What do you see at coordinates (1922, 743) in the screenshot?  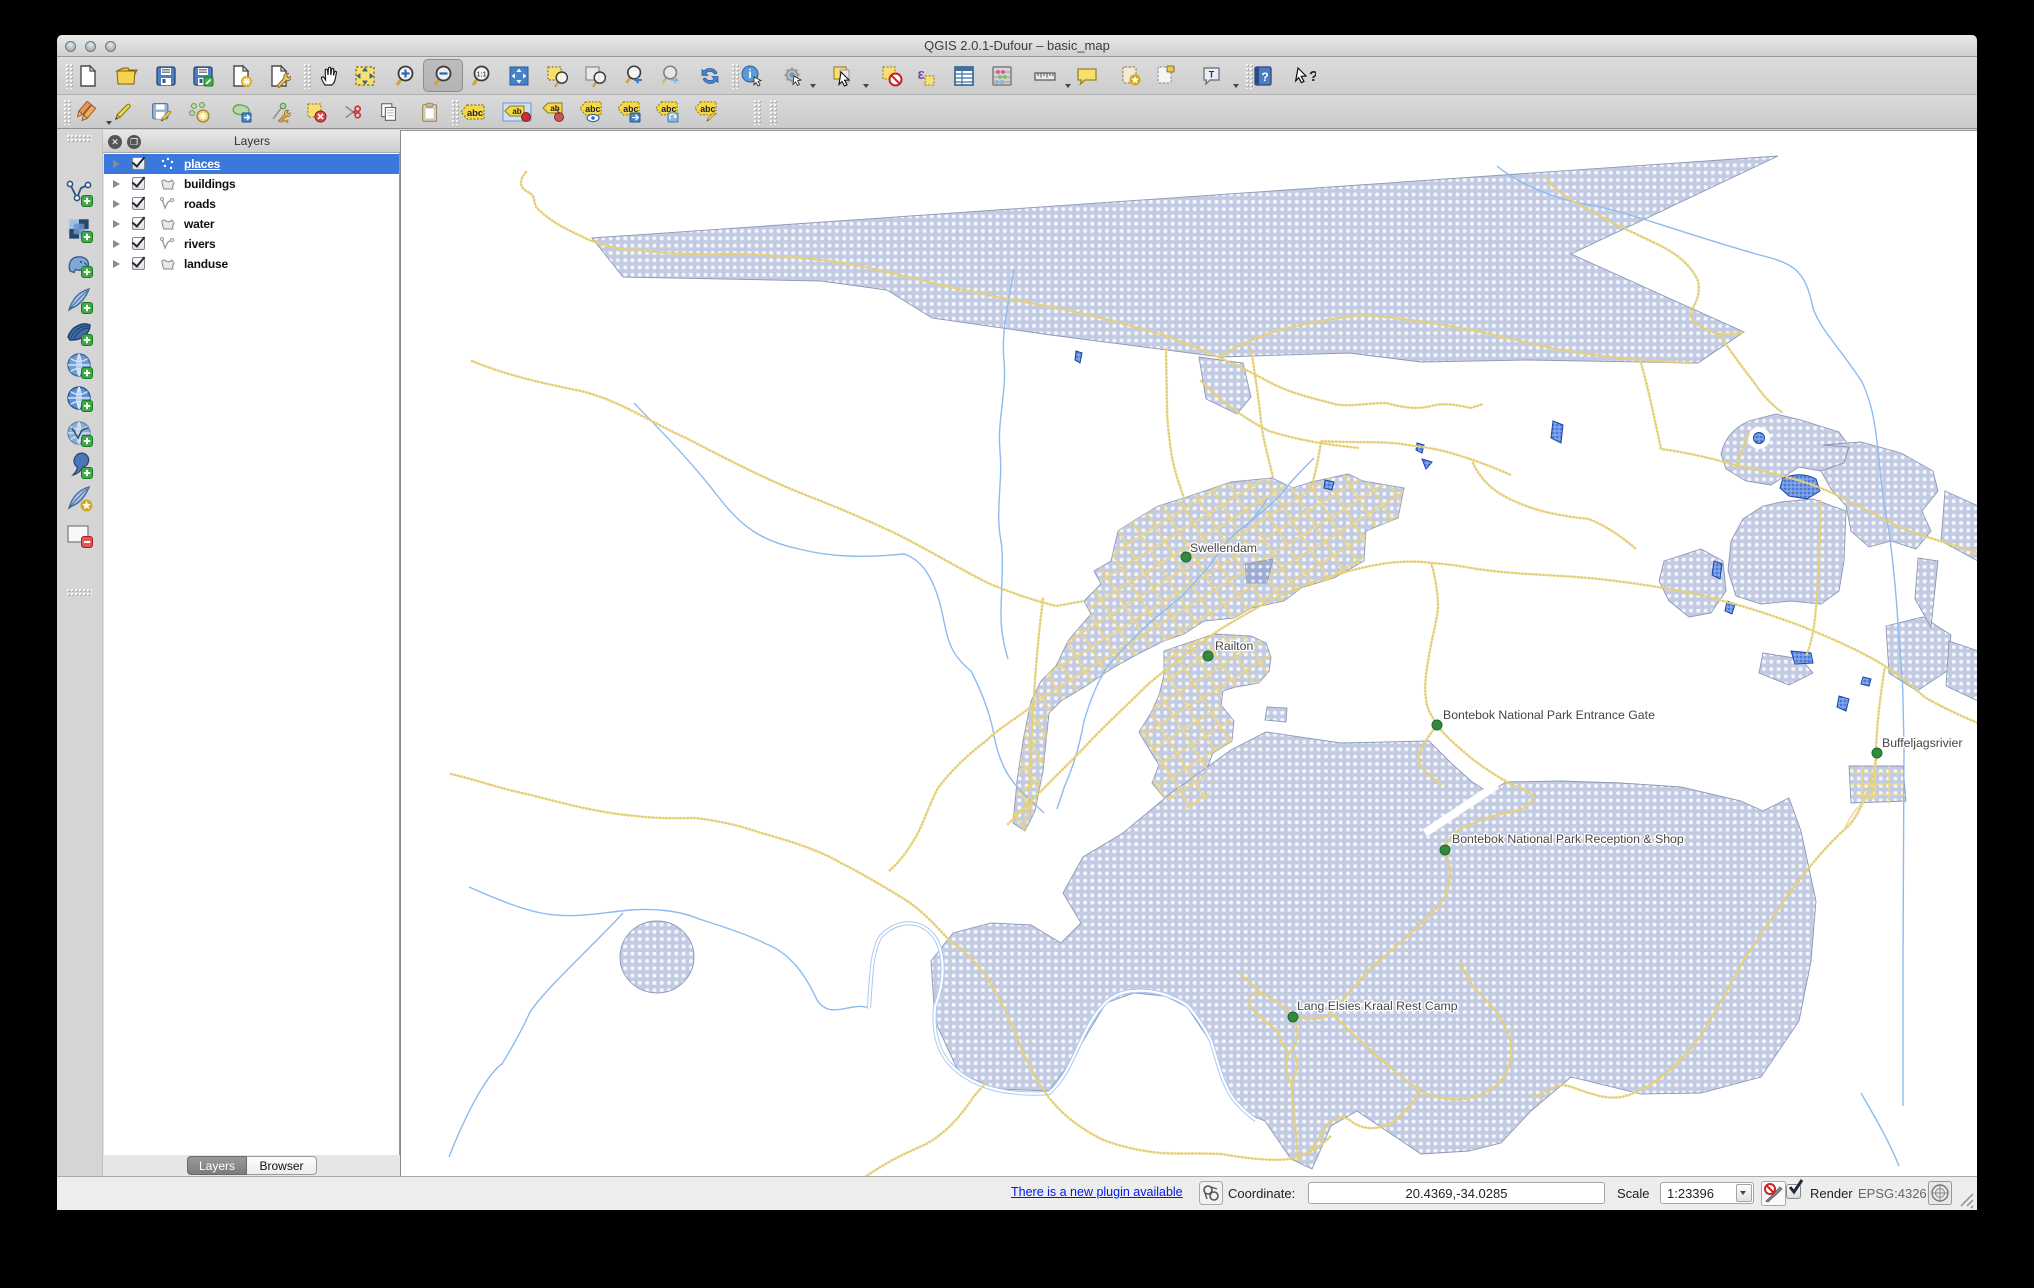 I see `svg-text: Buffeljagsrivier` at bounding box center [1922, 743].